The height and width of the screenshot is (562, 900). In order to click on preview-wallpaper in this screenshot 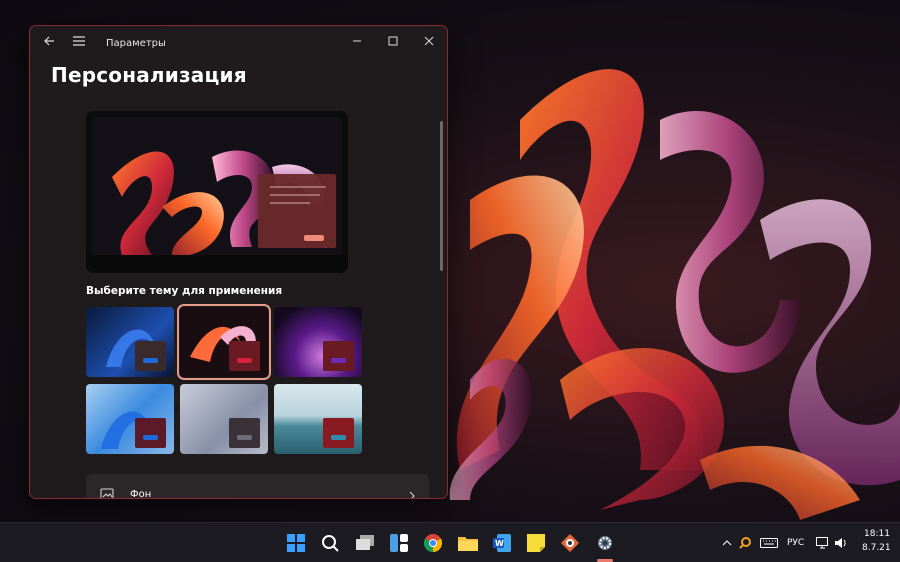, I will do `click(217, 186)`.